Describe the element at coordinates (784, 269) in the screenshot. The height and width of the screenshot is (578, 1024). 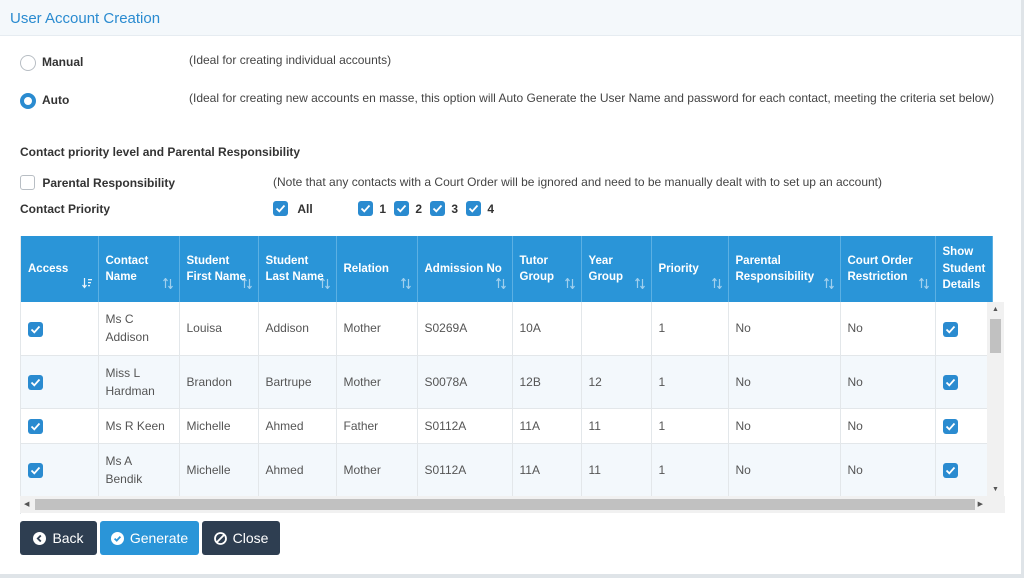
I see `col-header-parental-responsibility: Parental Responsibility` at that location.